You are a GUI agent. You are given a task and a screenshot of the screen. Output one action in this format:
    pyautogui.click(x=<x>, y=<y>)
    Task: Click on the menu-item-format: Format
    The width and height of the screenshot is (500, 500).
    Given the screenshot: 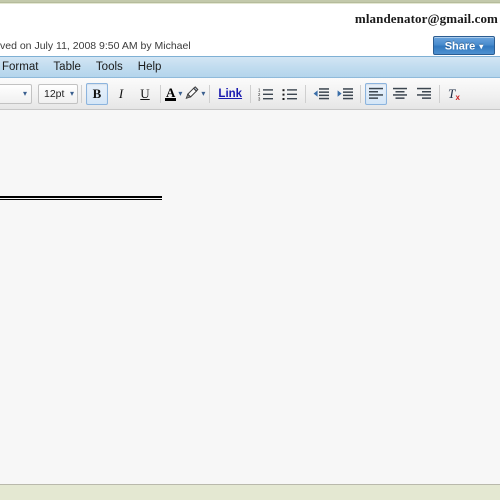 What is the action you would take?
    pyautogui.click(x=24, y=67)
    